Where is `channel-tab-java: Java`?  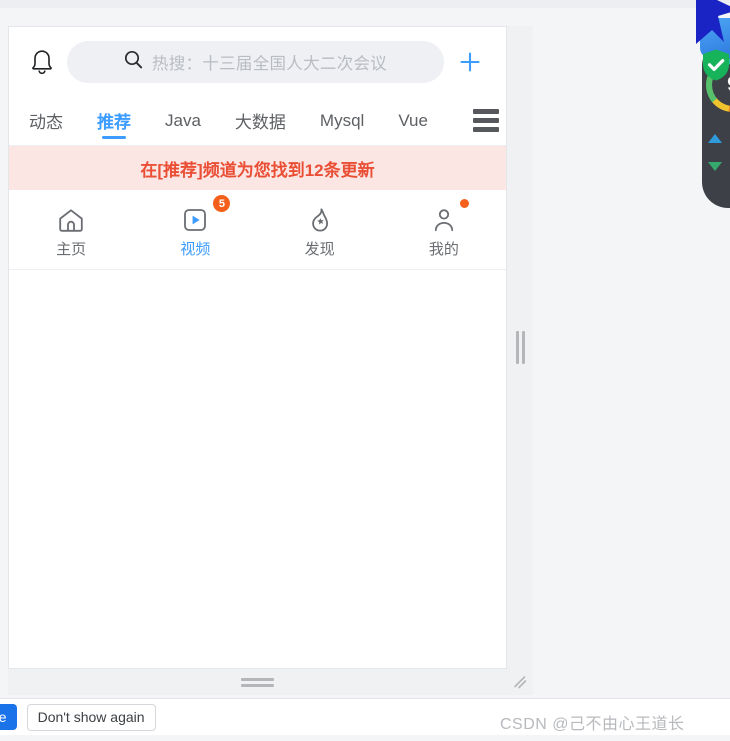
channel-tab-java: Java is located at coordinates (183, 120).